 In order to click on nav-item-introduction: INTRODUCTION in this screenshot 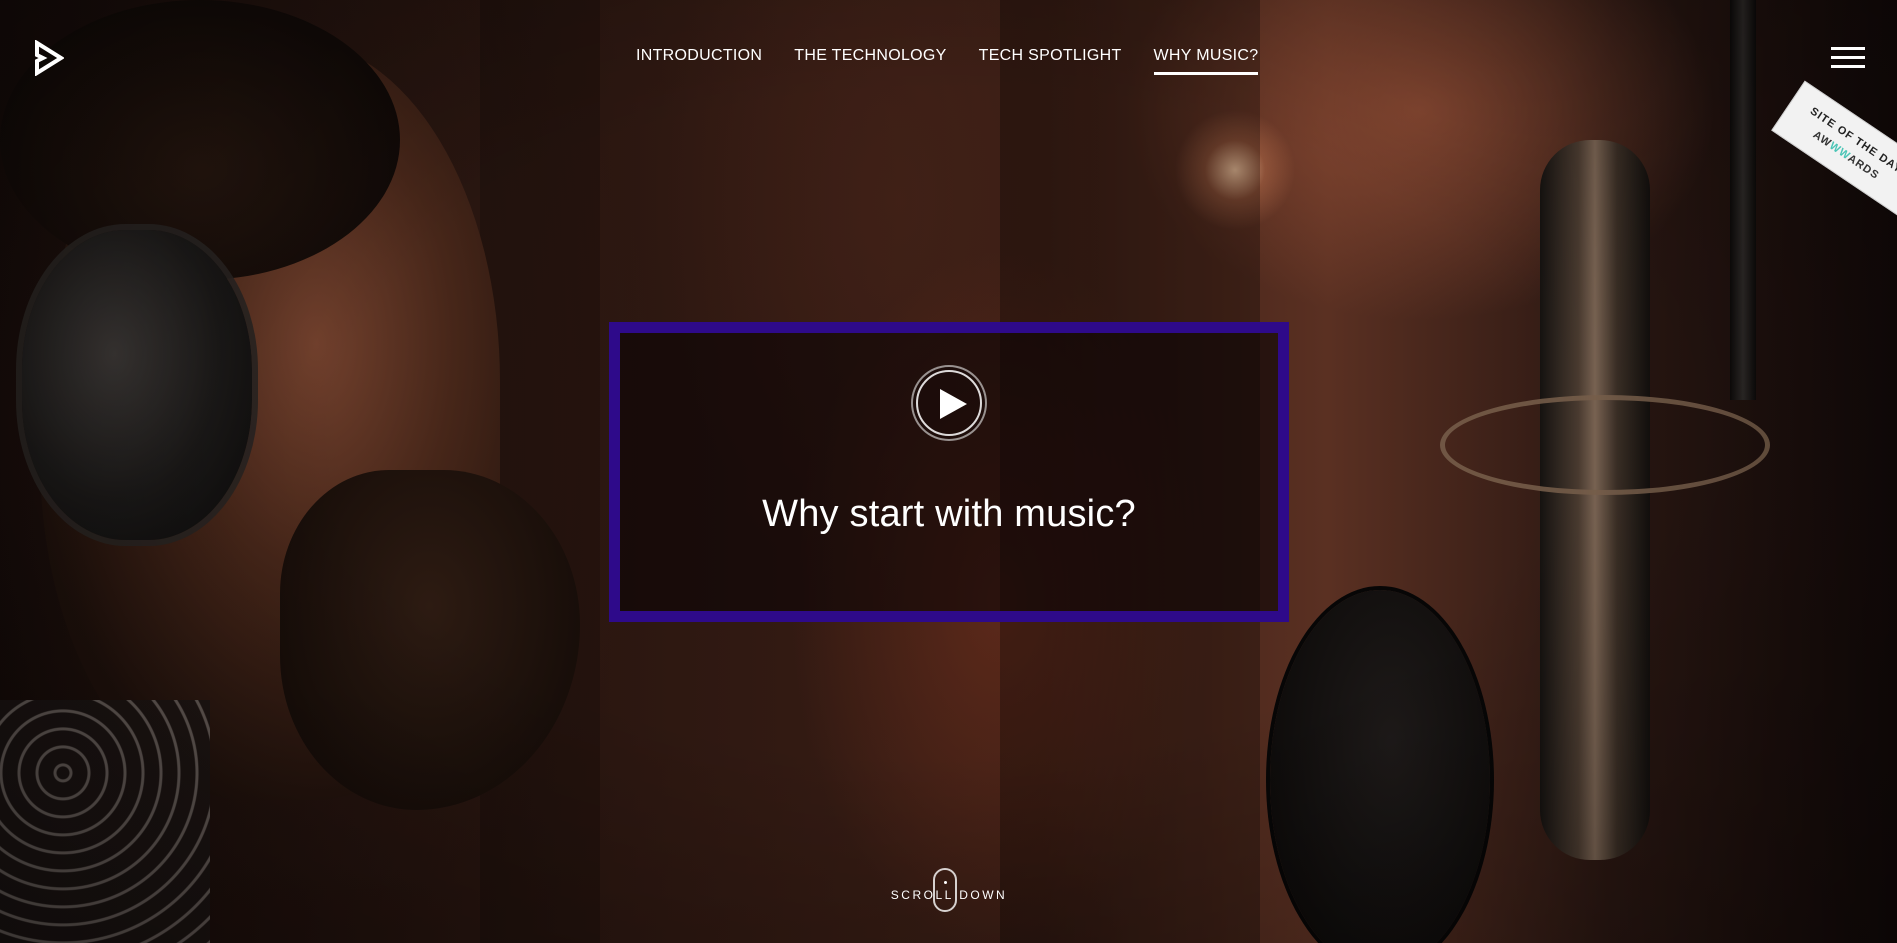, I will do `click(699, 61)`.